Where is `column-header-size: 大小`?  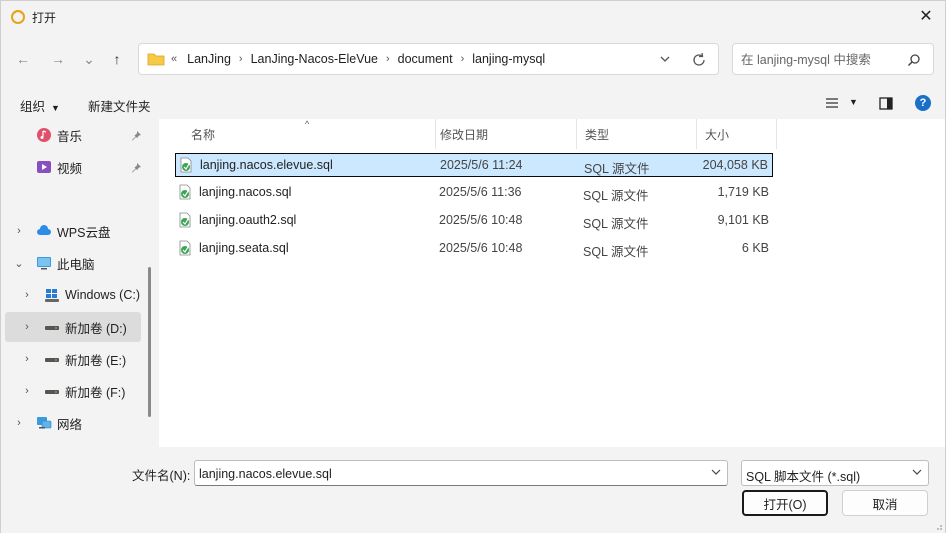
column-header-size: 大小 is located at coordinates (737, 134).